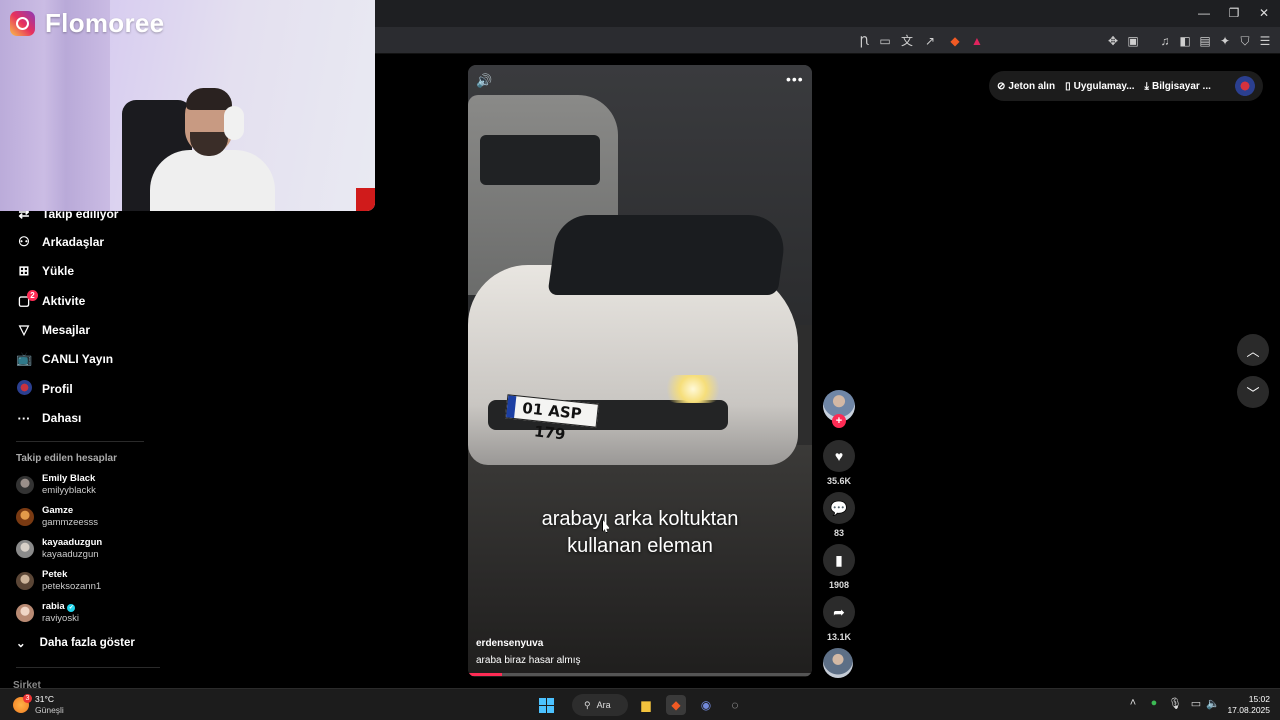 The width and height of the screenshot is (1280, 720). I want to click on sidebar-toggle-icon: ◧, so click(1185, 41).